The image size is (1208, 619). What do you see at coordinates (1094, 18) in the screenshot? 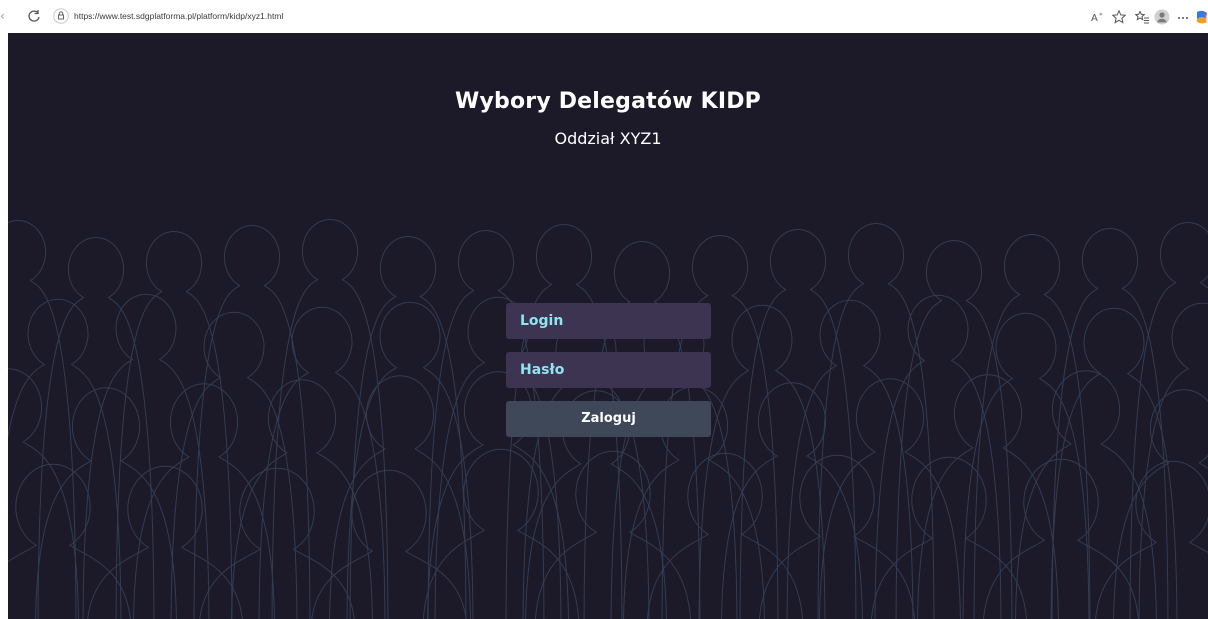
I see `svg-text: A` at bounding box center [1094, 18].